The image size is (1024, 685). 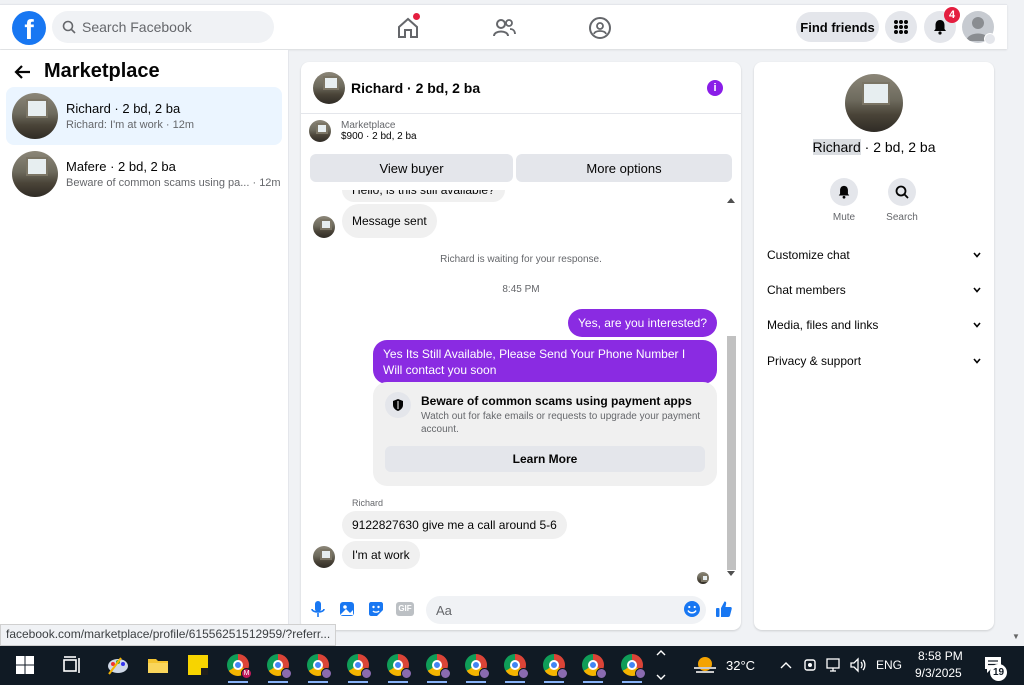 What do you see at coordinates (173, 183) in the screenshot?
I see `conversation-preview: Beware of common scams using pa... · 12m` at bounding box center [173, 183].